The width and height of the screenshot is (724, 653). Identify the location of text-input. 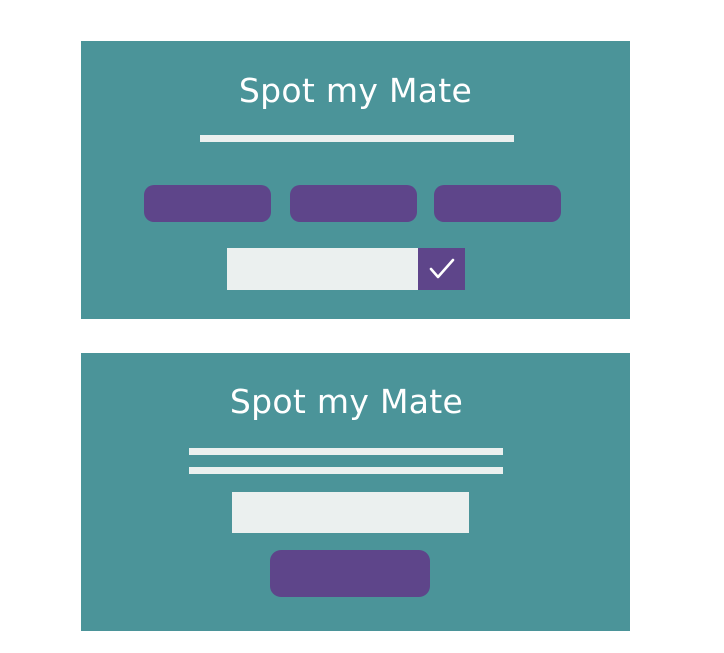
(350, 512).